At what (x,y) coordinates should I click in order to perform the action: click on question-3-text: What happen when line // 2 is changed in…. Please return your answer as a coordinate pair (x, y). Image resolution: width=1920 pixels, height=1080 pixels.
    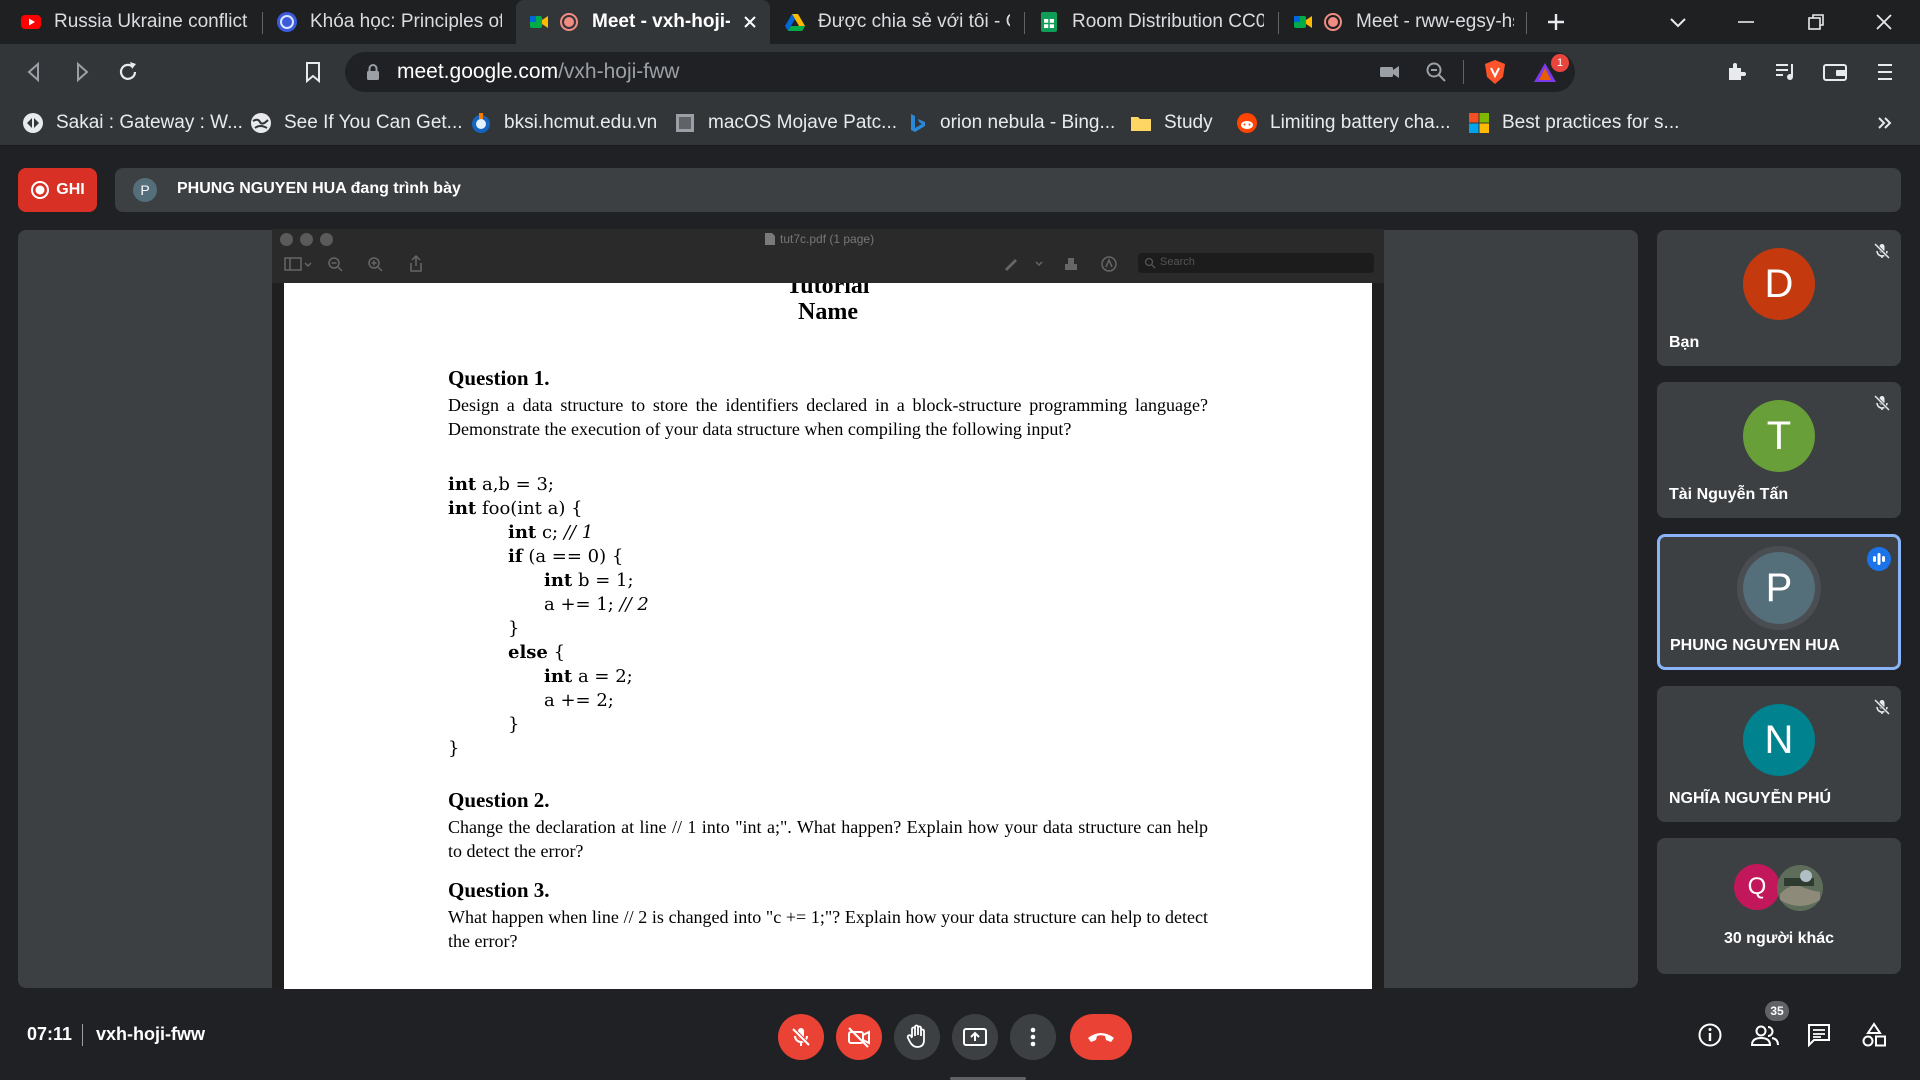
    Looking at the image, I should click on (828, 929).